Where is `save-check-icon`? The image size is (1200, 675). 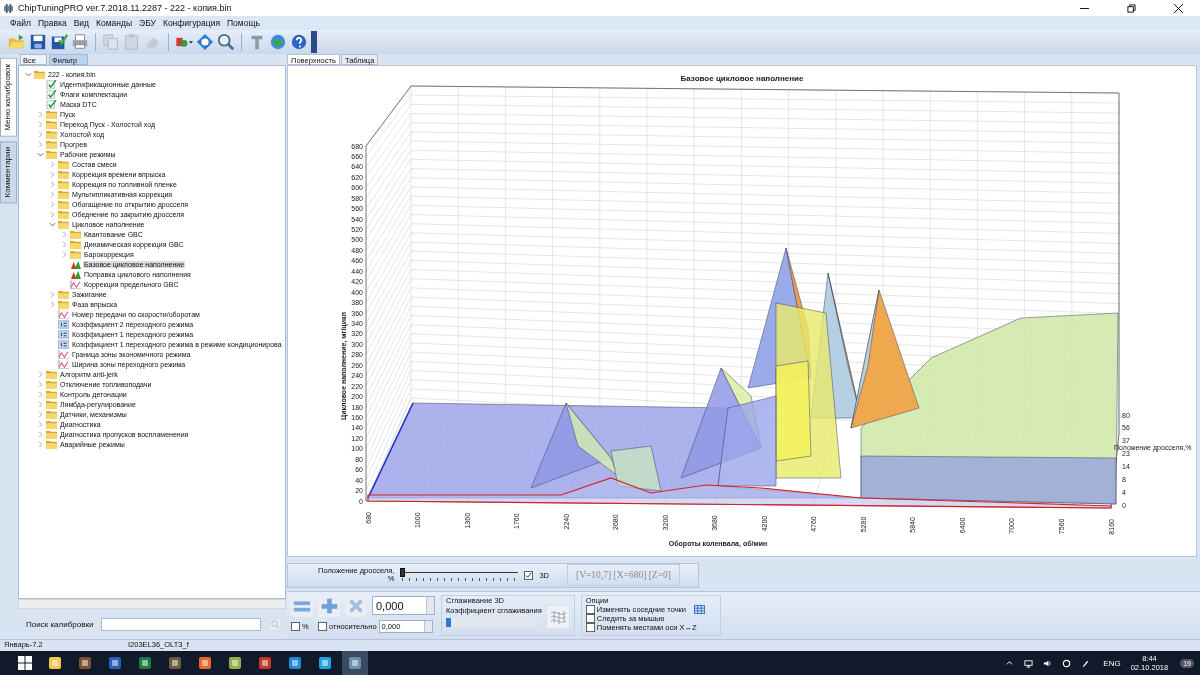
save-check-icon is located at coordinates (59, 42).